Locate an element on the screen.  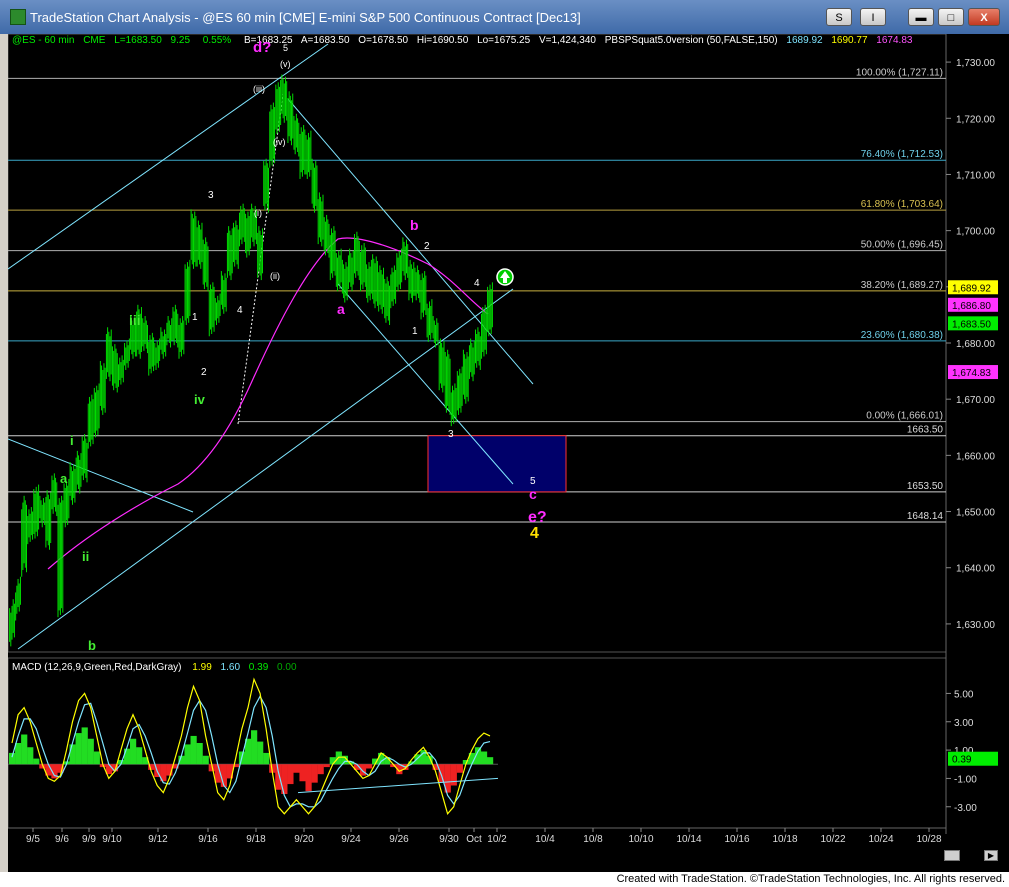
macd-value-4: 0.00 is located at coordinates (287, 667).